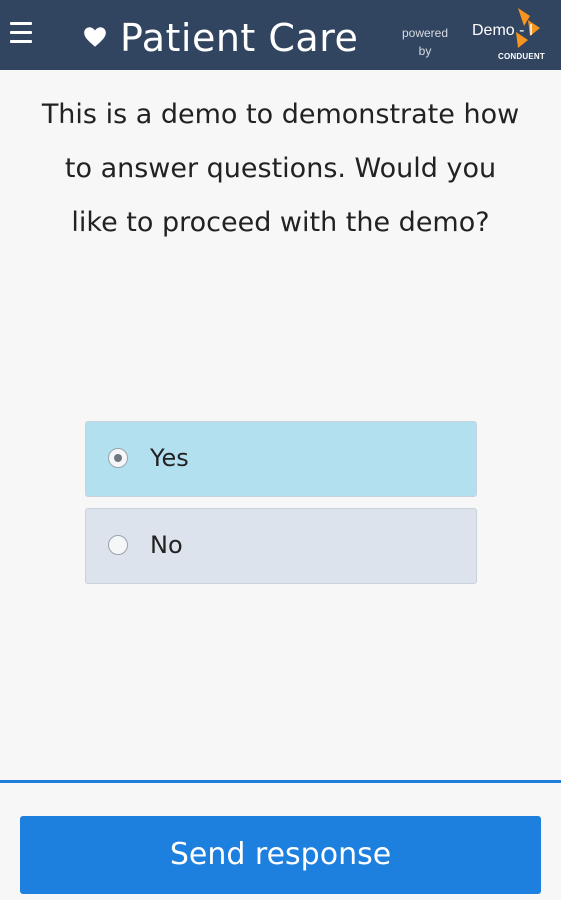  Describe the element at coordinates (503, 30) in the screenshot. I see `demo-label: Demo - I` at that location.